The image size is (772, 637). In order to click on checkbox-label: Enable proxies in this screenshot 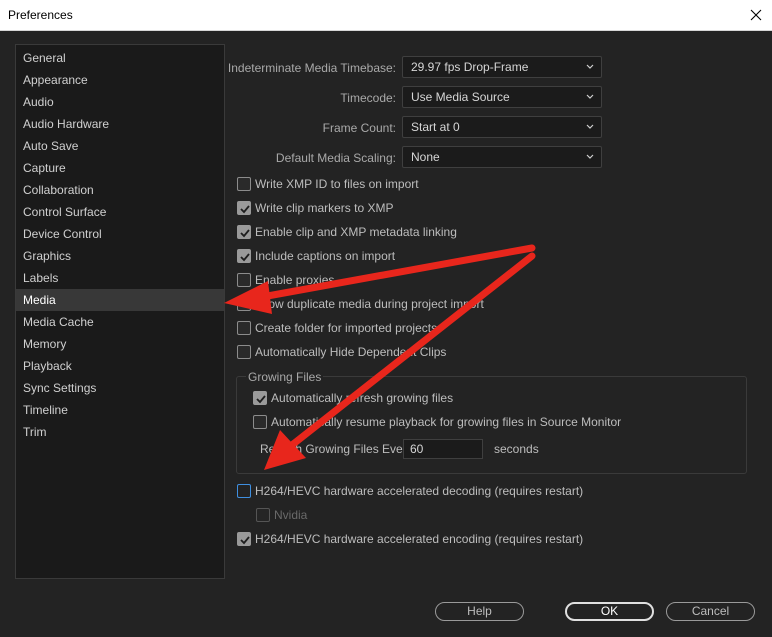, I will do `click(295, 280)`.